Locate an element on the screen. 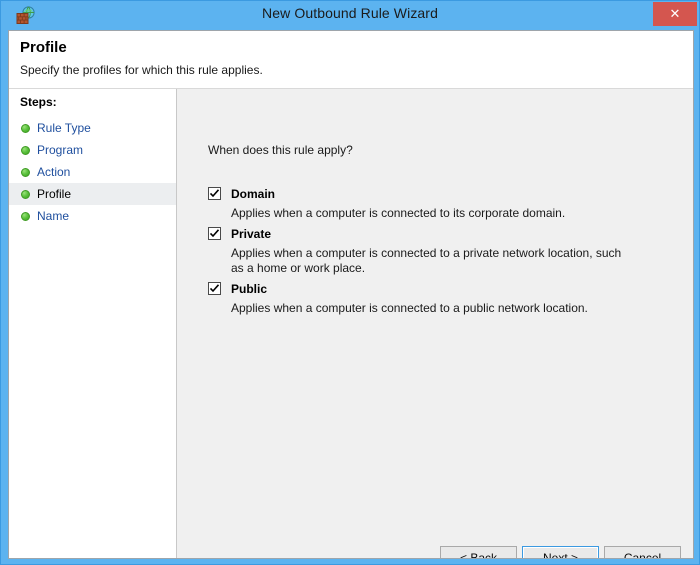 The image size is (700, 565). sidebar-item-label: Program is located at coordinates (60, 150).